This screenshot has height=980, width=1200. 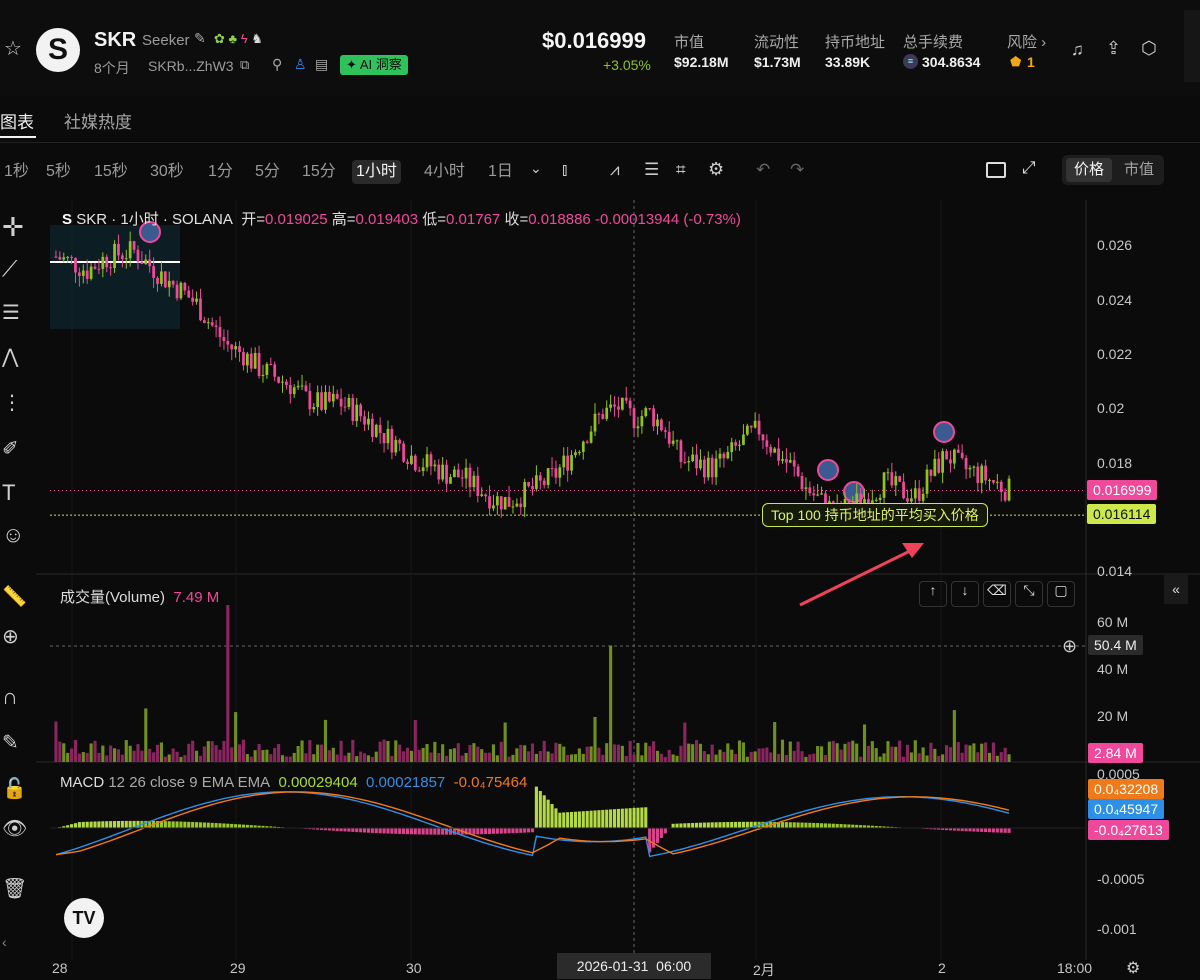 I want to click on redo-icon: ↷, so click(x=797, y=170).